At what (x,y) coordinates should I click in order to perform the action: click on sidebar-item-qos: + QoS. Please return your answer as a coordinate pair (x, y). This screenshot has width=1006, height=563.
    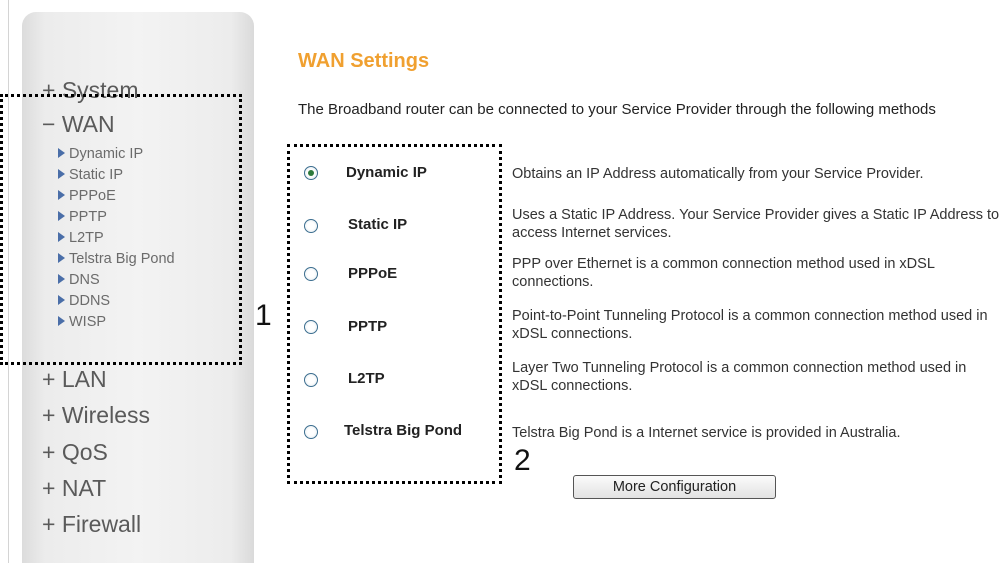
    Looking at the image, I should click on (75, 452).